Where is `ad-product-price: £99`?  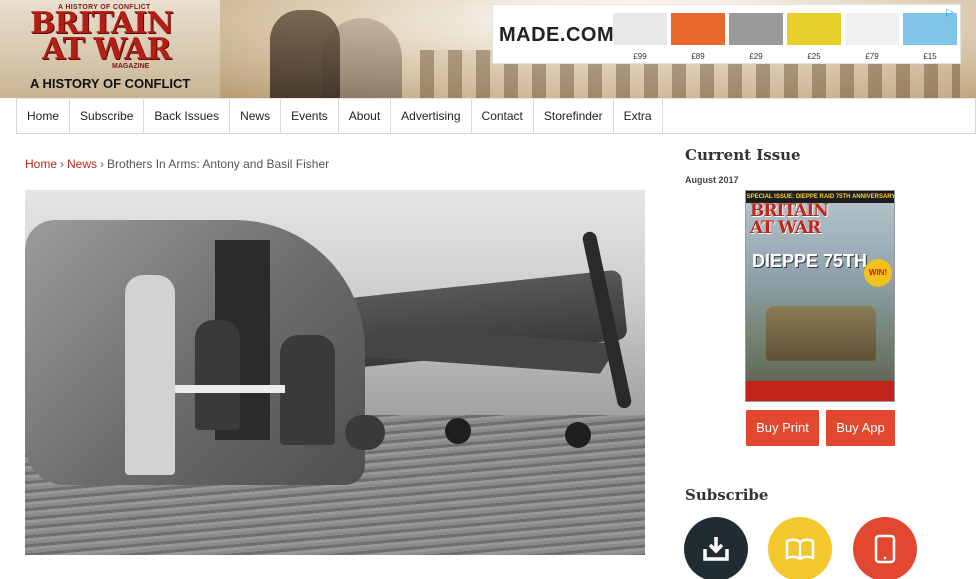
ad-product-price: £99 is located at coordinates (640, 56).